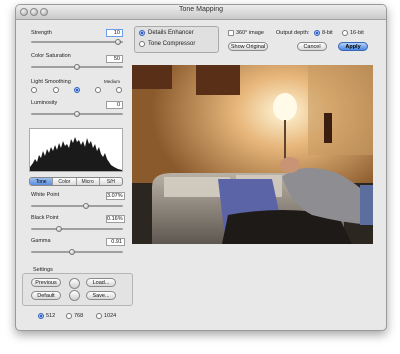 The width and height of the screenshot is (400, 354). What do you see at coordinates (172, 44) in the screenshot?
I see `tone-compressor-label: Tone Compressor` at bounding box center [172, 44].